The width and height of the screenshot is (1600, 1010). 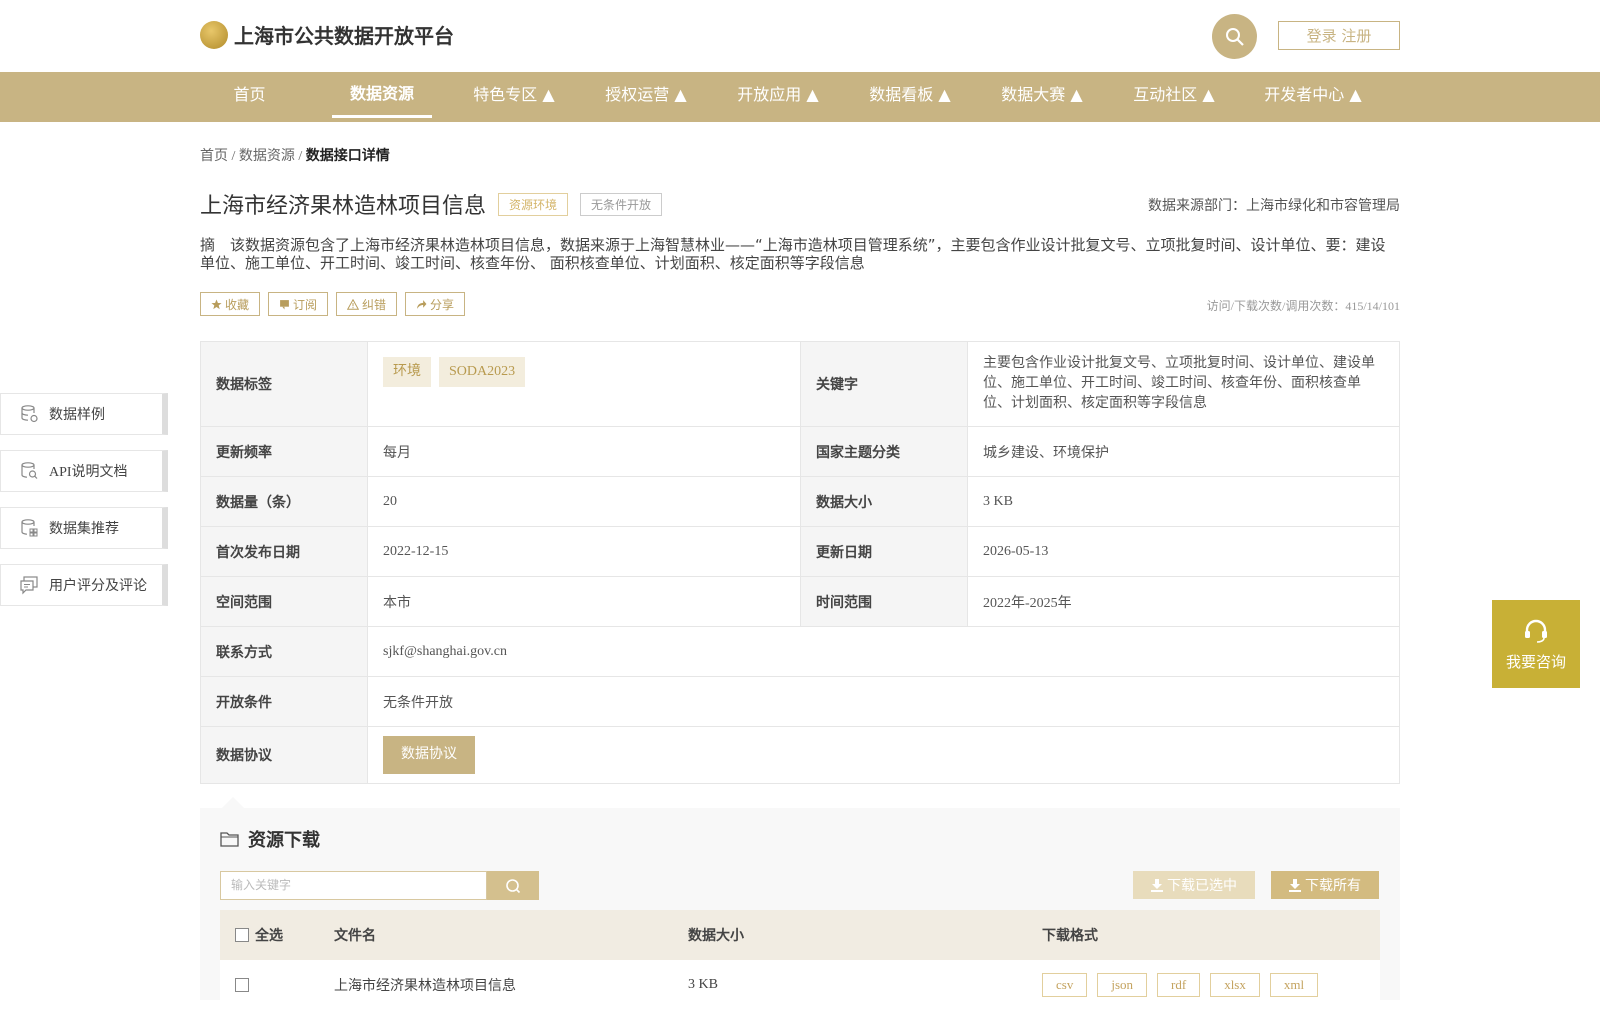 What do you see at coordinates (284, 651) in the screenshot?
I see `contact-label: 联系方式` at bounding box center [284, 651].